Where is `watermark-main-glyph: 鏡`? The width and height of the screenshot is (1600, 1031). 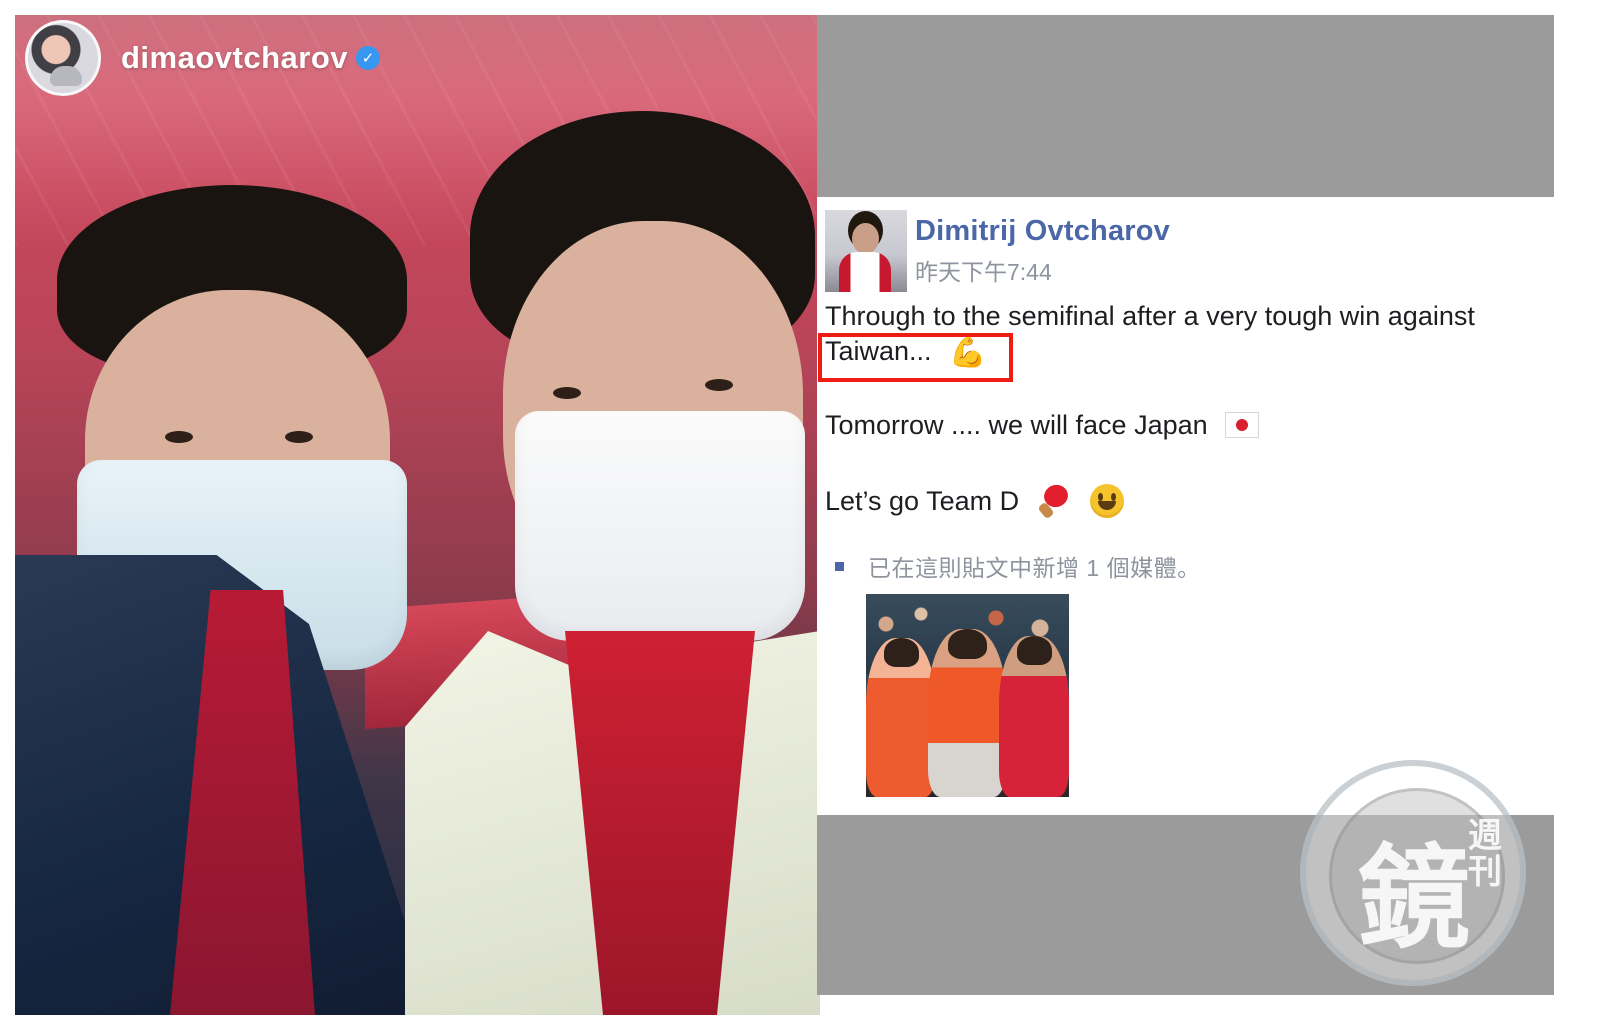
watermark-main-glyph: 鏡 is located at coordinates (1414, 898).